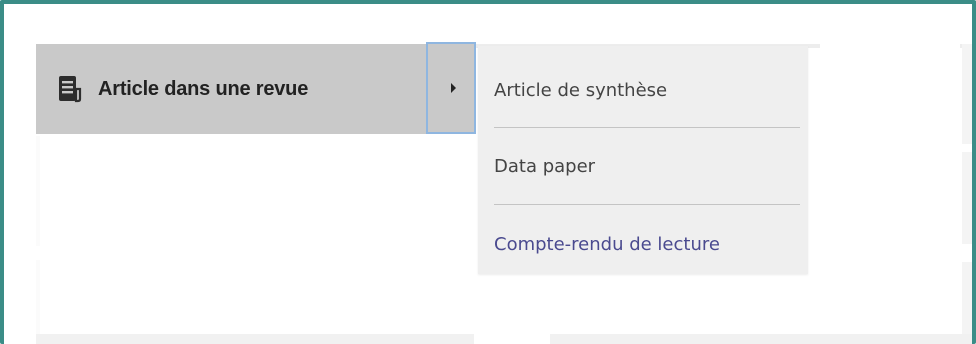  I want to click on submenu-toggle-button, so click(451, 88).